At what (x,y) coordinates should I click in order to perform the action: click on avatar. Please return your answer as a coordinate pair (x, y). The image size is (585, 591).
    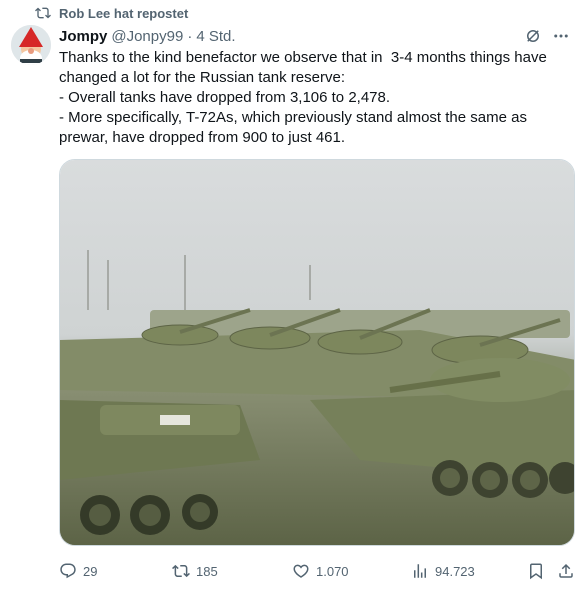
    Looking at the image, I should click on (31, 45).